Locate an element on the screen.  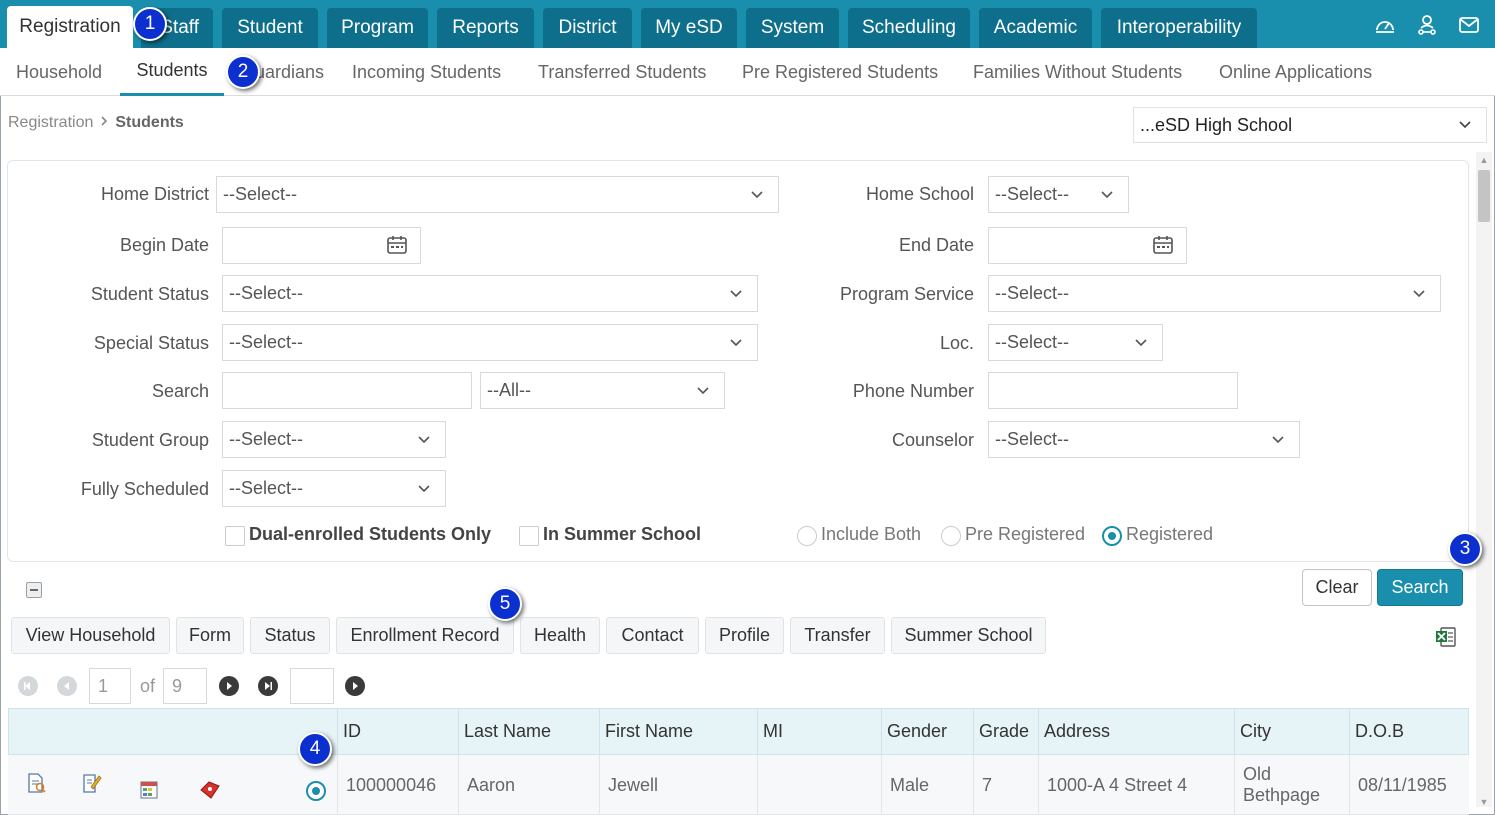
subtab-household: Household is located at coordinates (59, 72).